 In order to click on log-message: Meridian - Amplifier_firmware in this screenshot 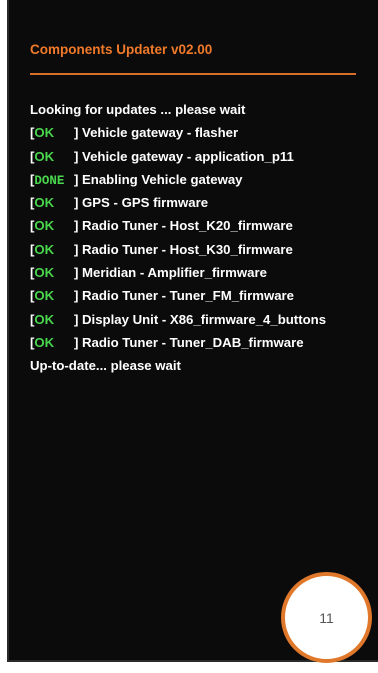, I will do `click(174, 273)`.